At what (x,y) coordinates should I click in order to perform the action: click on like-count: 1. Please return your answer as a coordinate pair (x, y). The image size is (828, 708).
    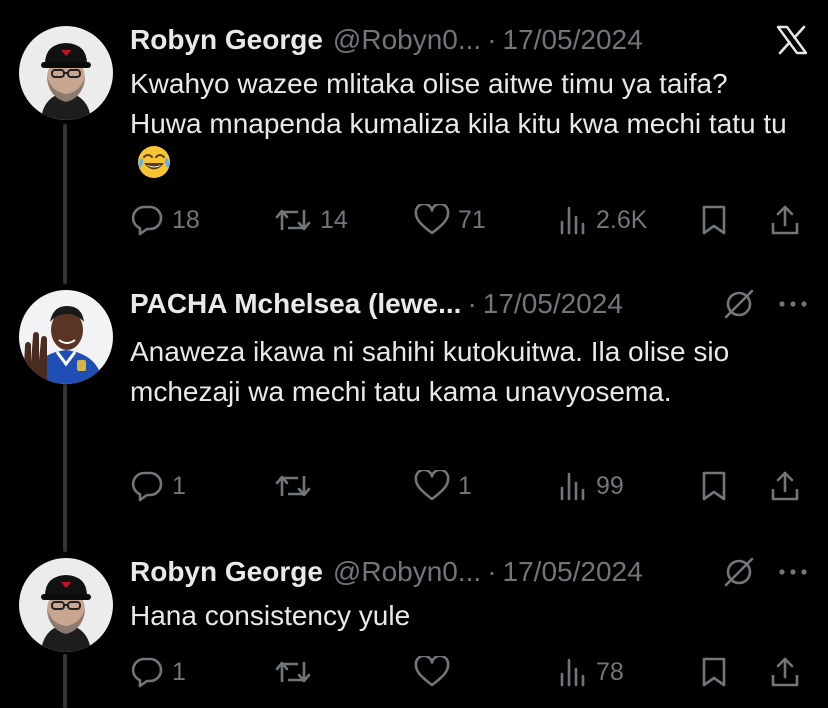
    Looking at the image, I should click on (465, 485).